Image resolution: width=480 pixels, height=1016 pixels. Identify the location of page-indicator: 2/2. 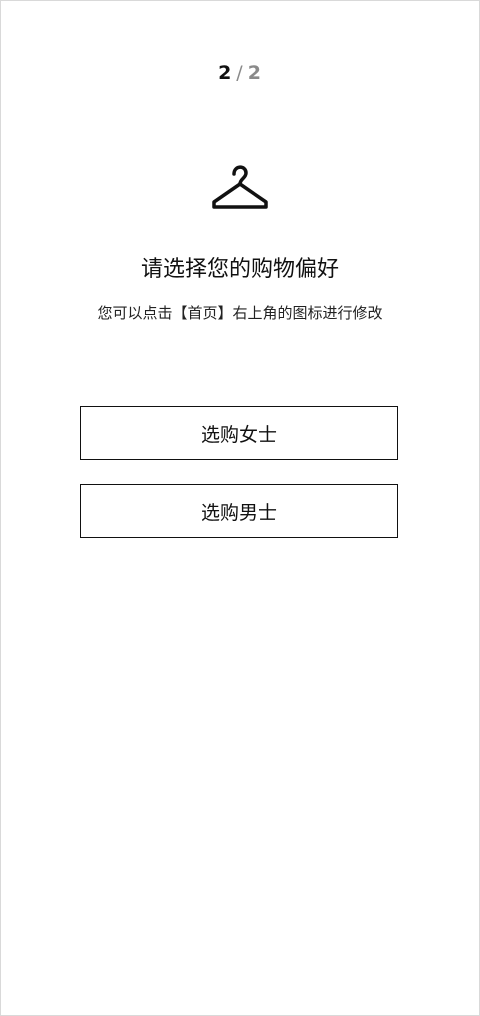
(240, 73).